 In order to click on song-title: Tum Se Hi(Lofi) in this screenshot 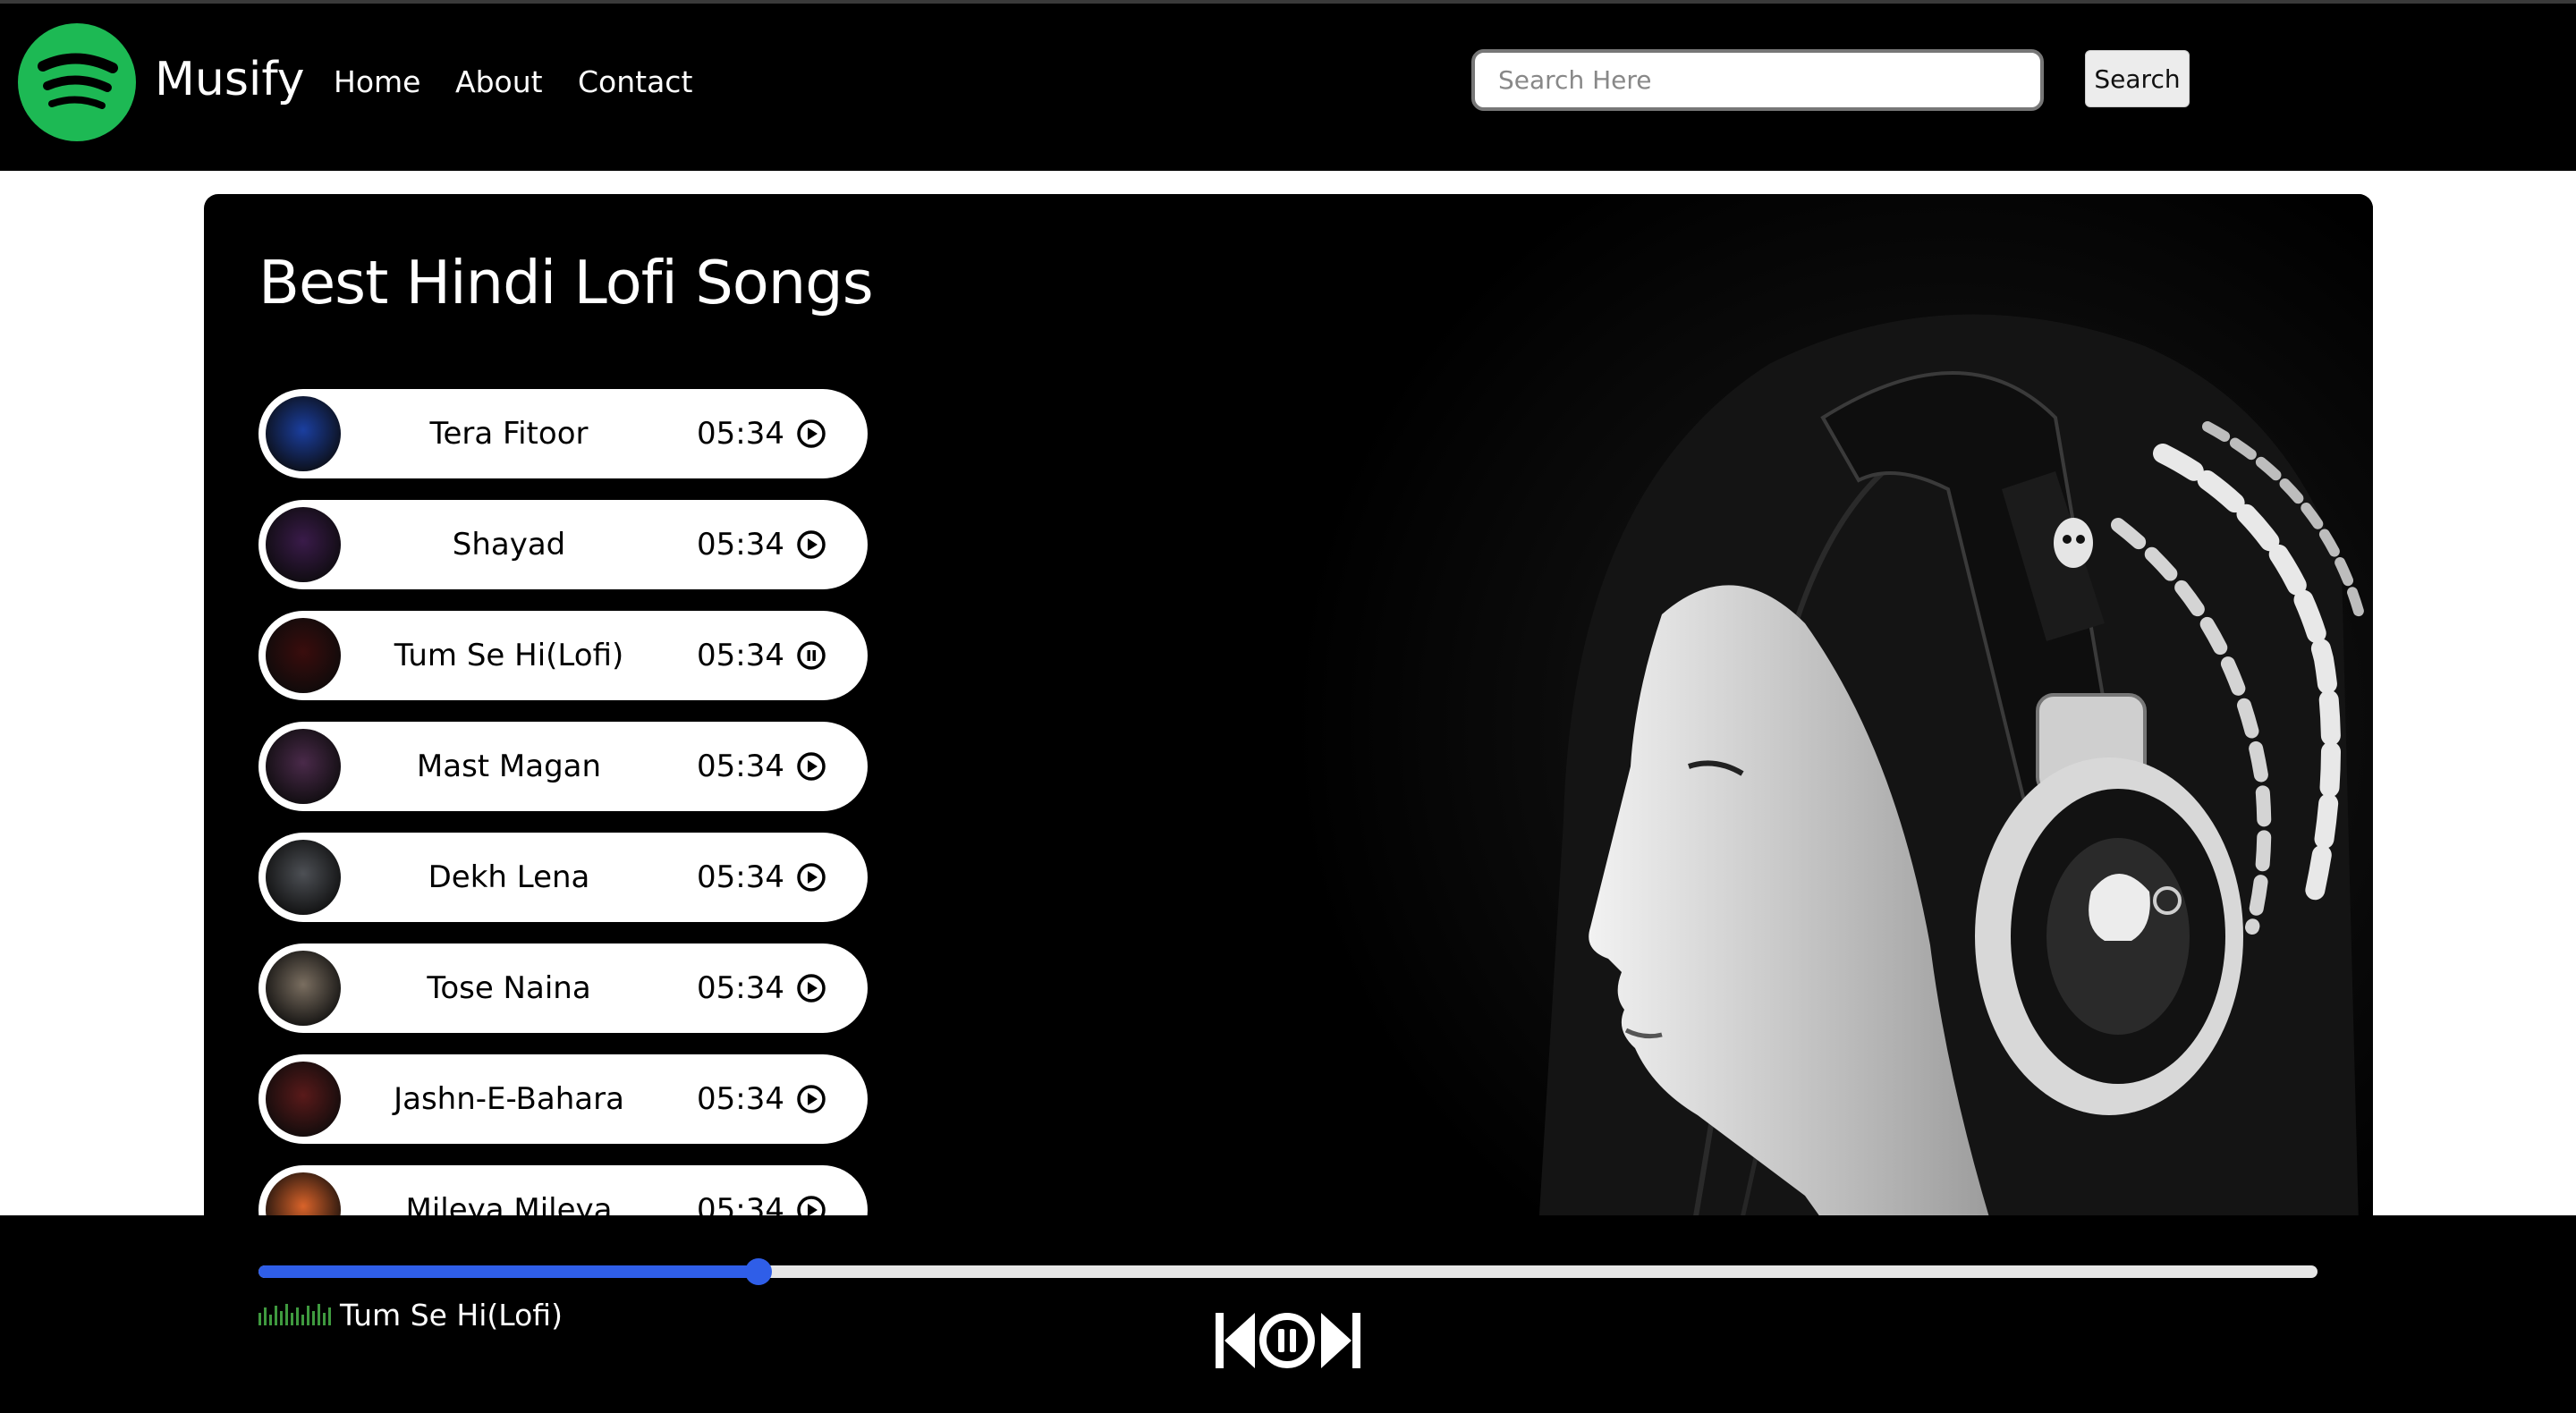, I will do `click(509, 655)`.